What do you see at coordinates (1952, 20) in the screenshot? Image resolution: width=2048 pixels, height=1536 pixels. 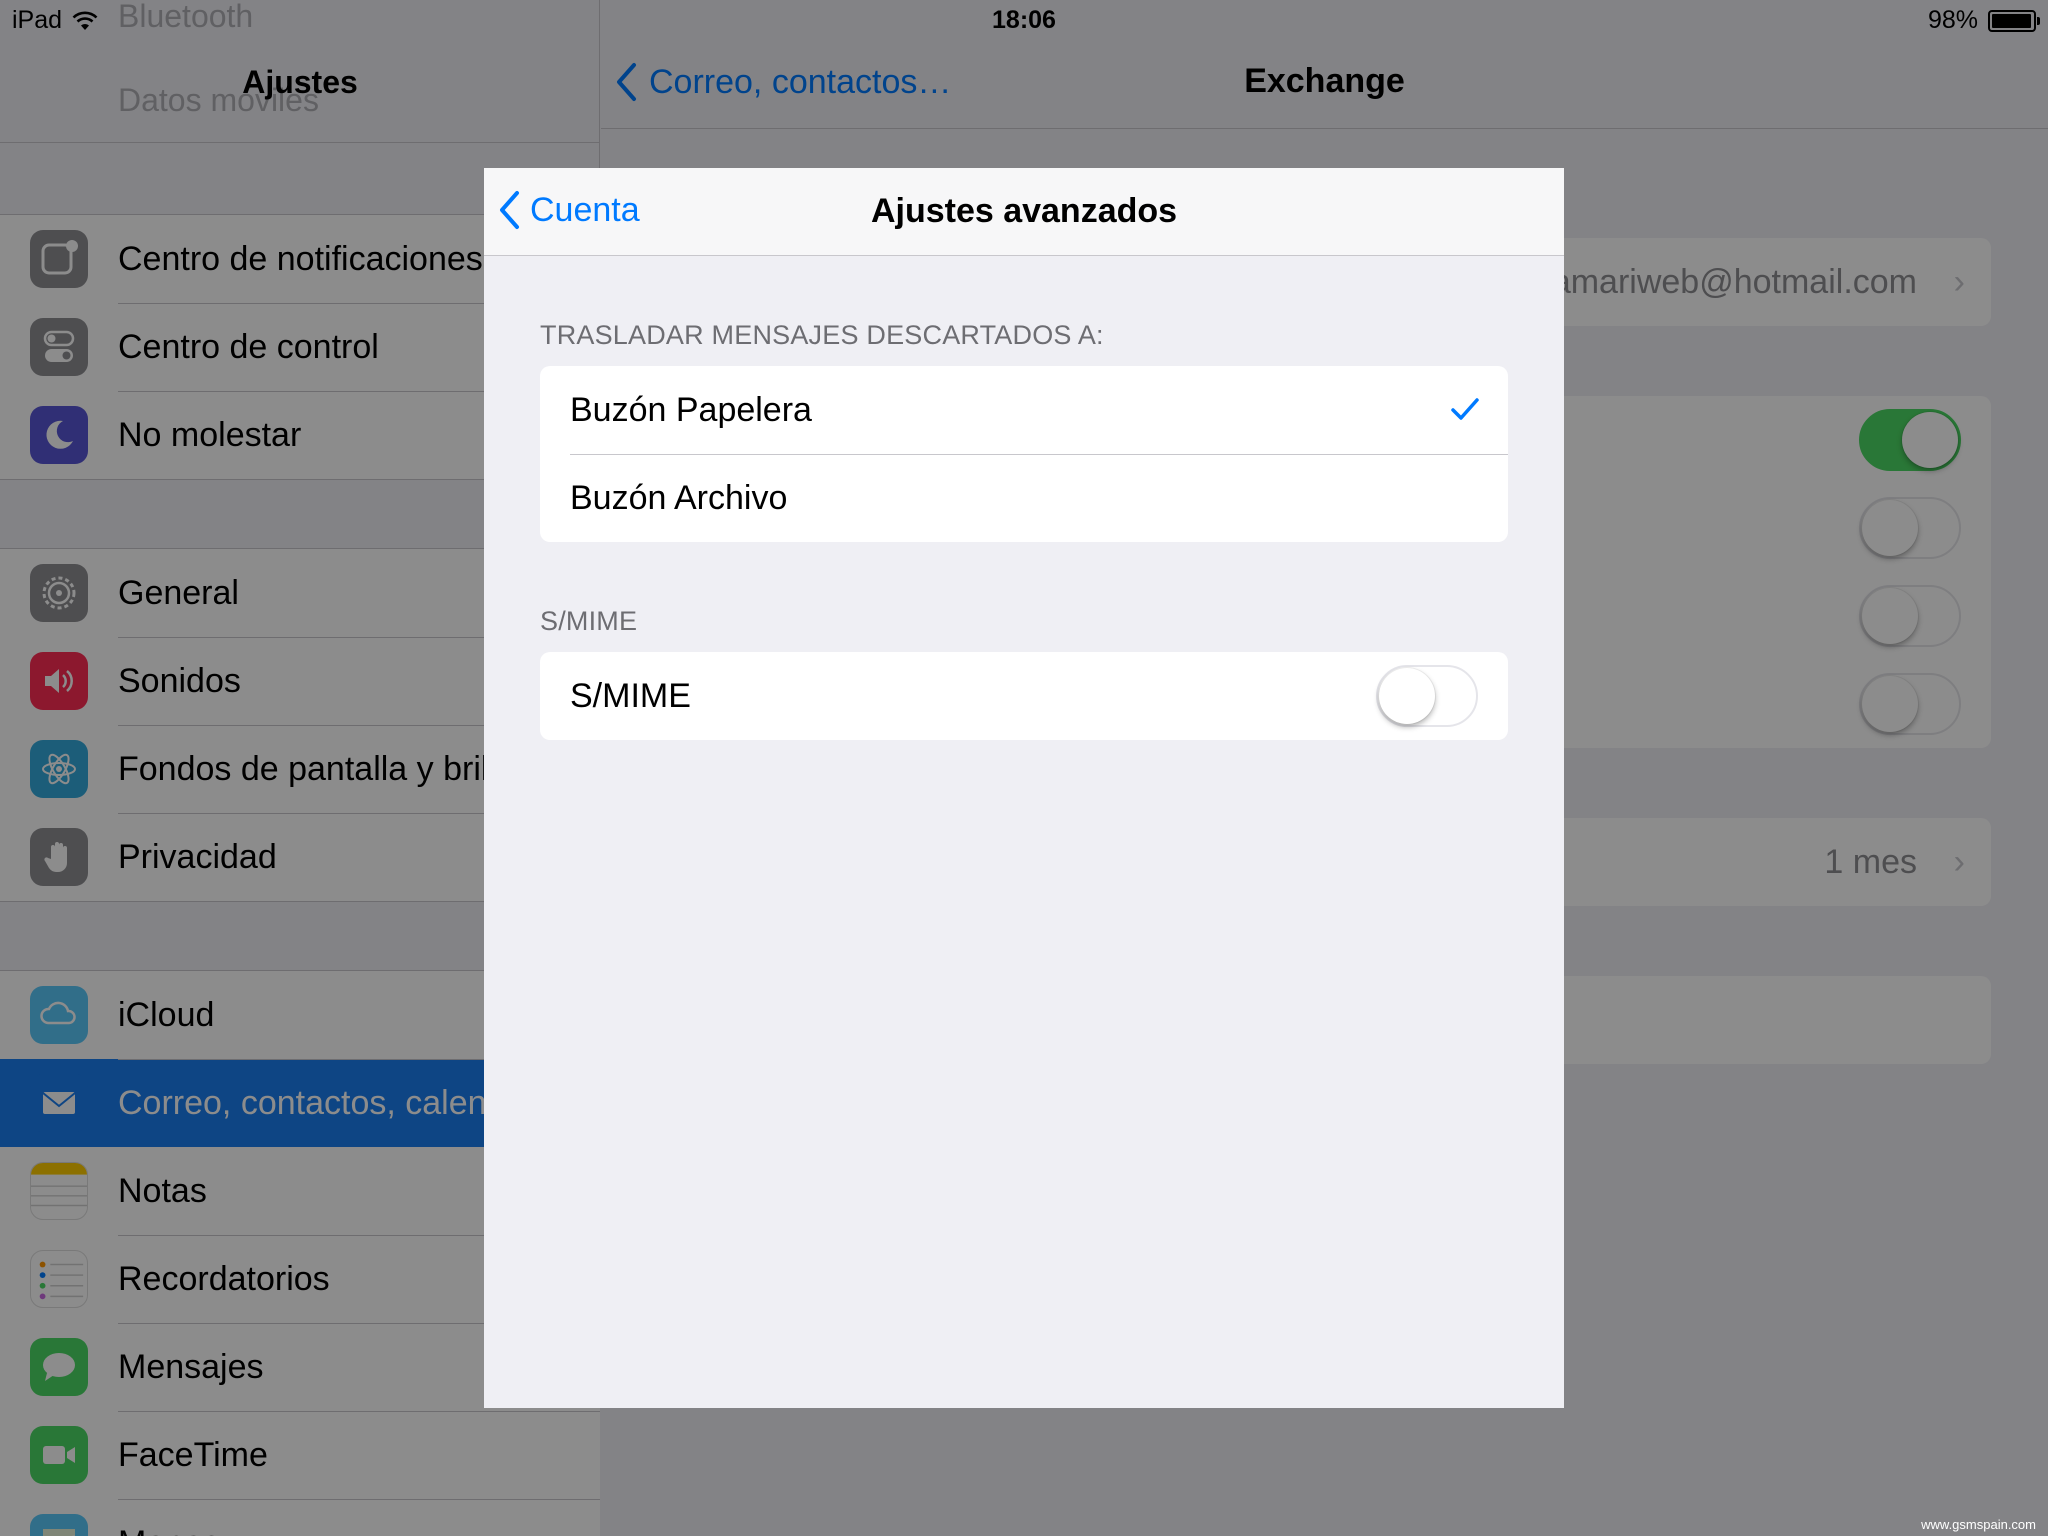 I see `battery-percent: 98%` at bounding box center [1952, 20].